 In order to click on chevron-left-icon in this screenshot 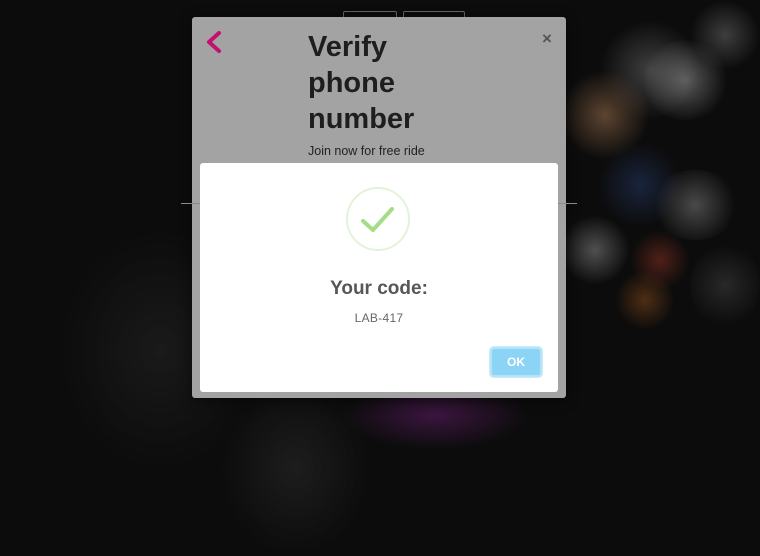, I will do `click(214, 42)`.